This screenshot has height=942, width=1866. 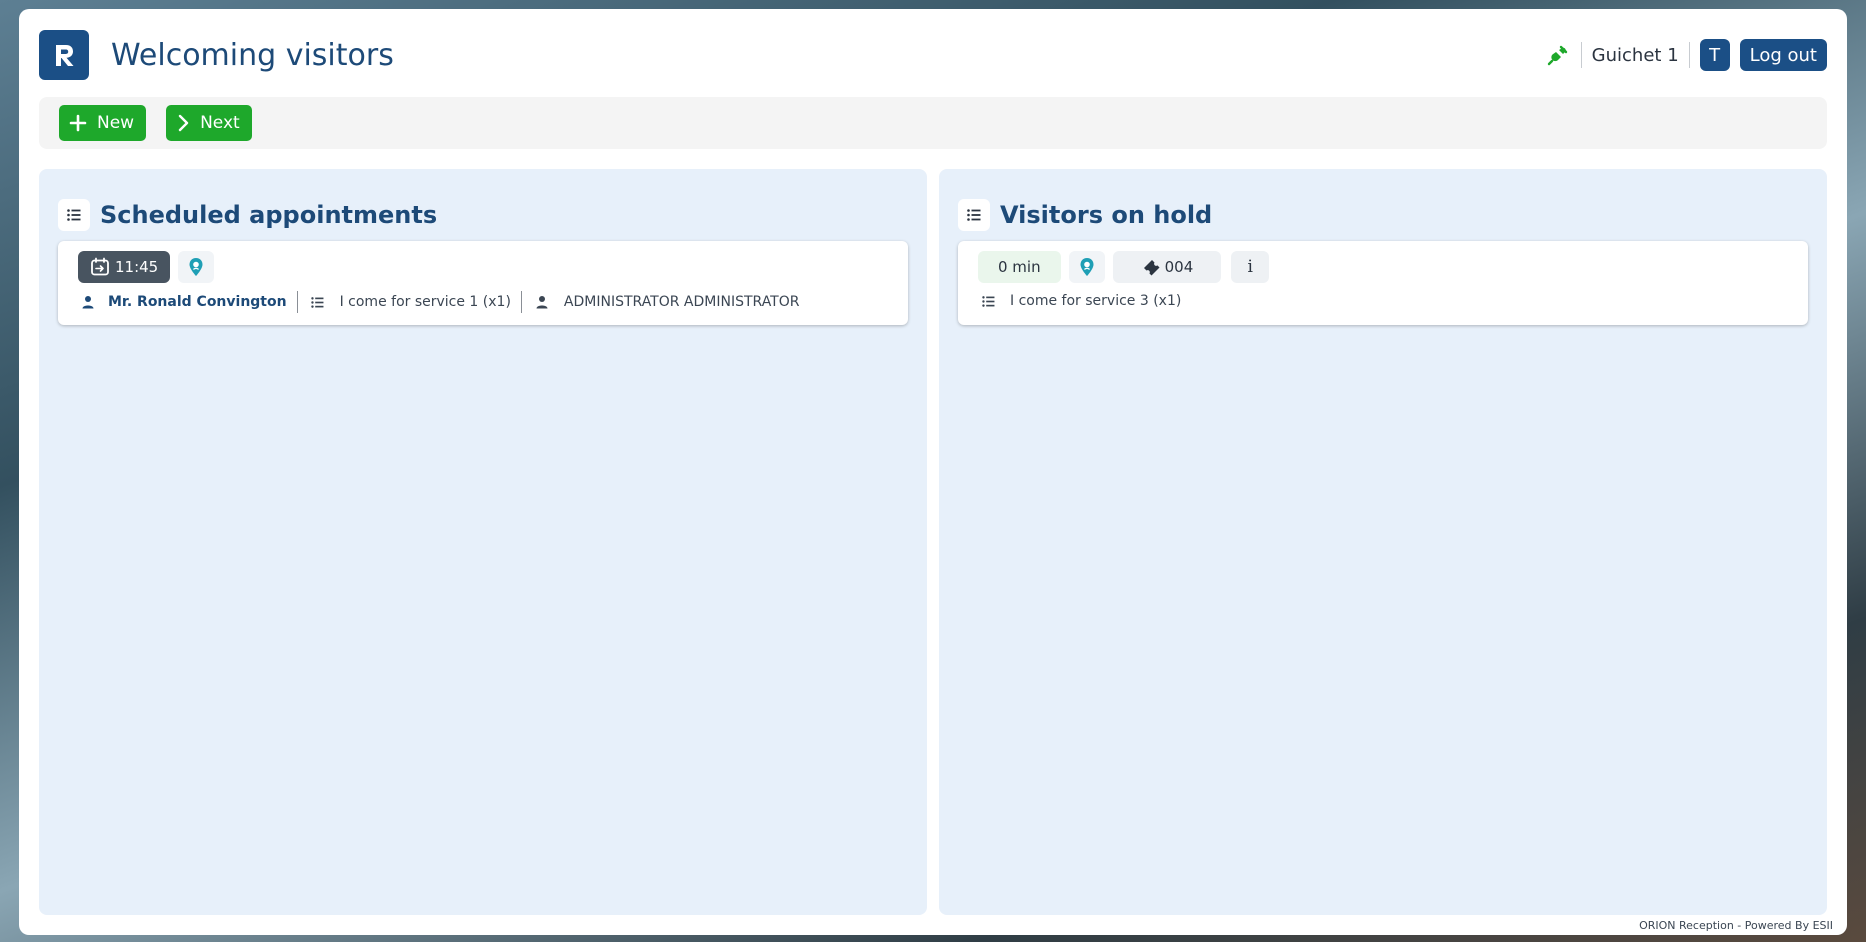 I want to click on plug-connected-icon, so click(x=1558, y=55).